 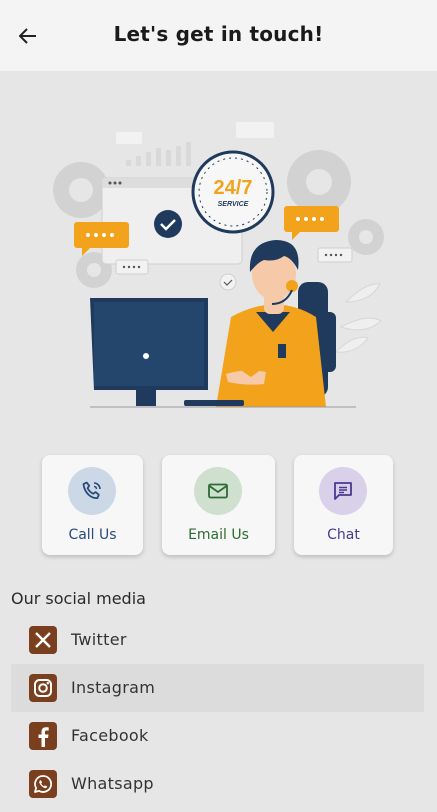 What do you see at coordinates (99, 639) in the screenshot?
I see `social-item-label: Twitter` at bounding box center [99, 639].